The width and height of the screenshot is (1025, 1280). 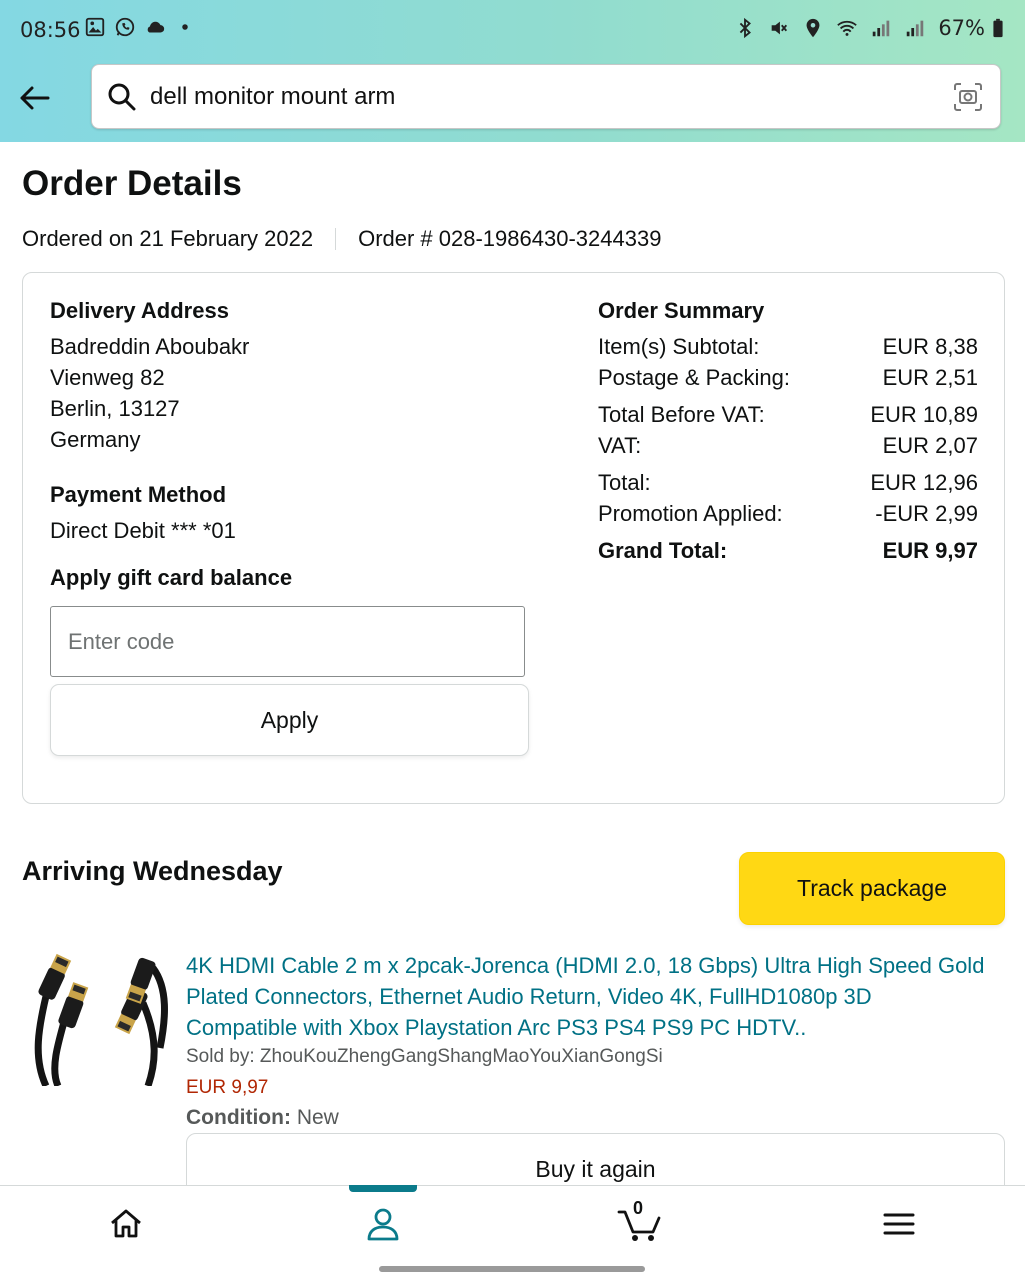 I want to click on summary-value: EUR 12,96, so click(x=924, y=482).